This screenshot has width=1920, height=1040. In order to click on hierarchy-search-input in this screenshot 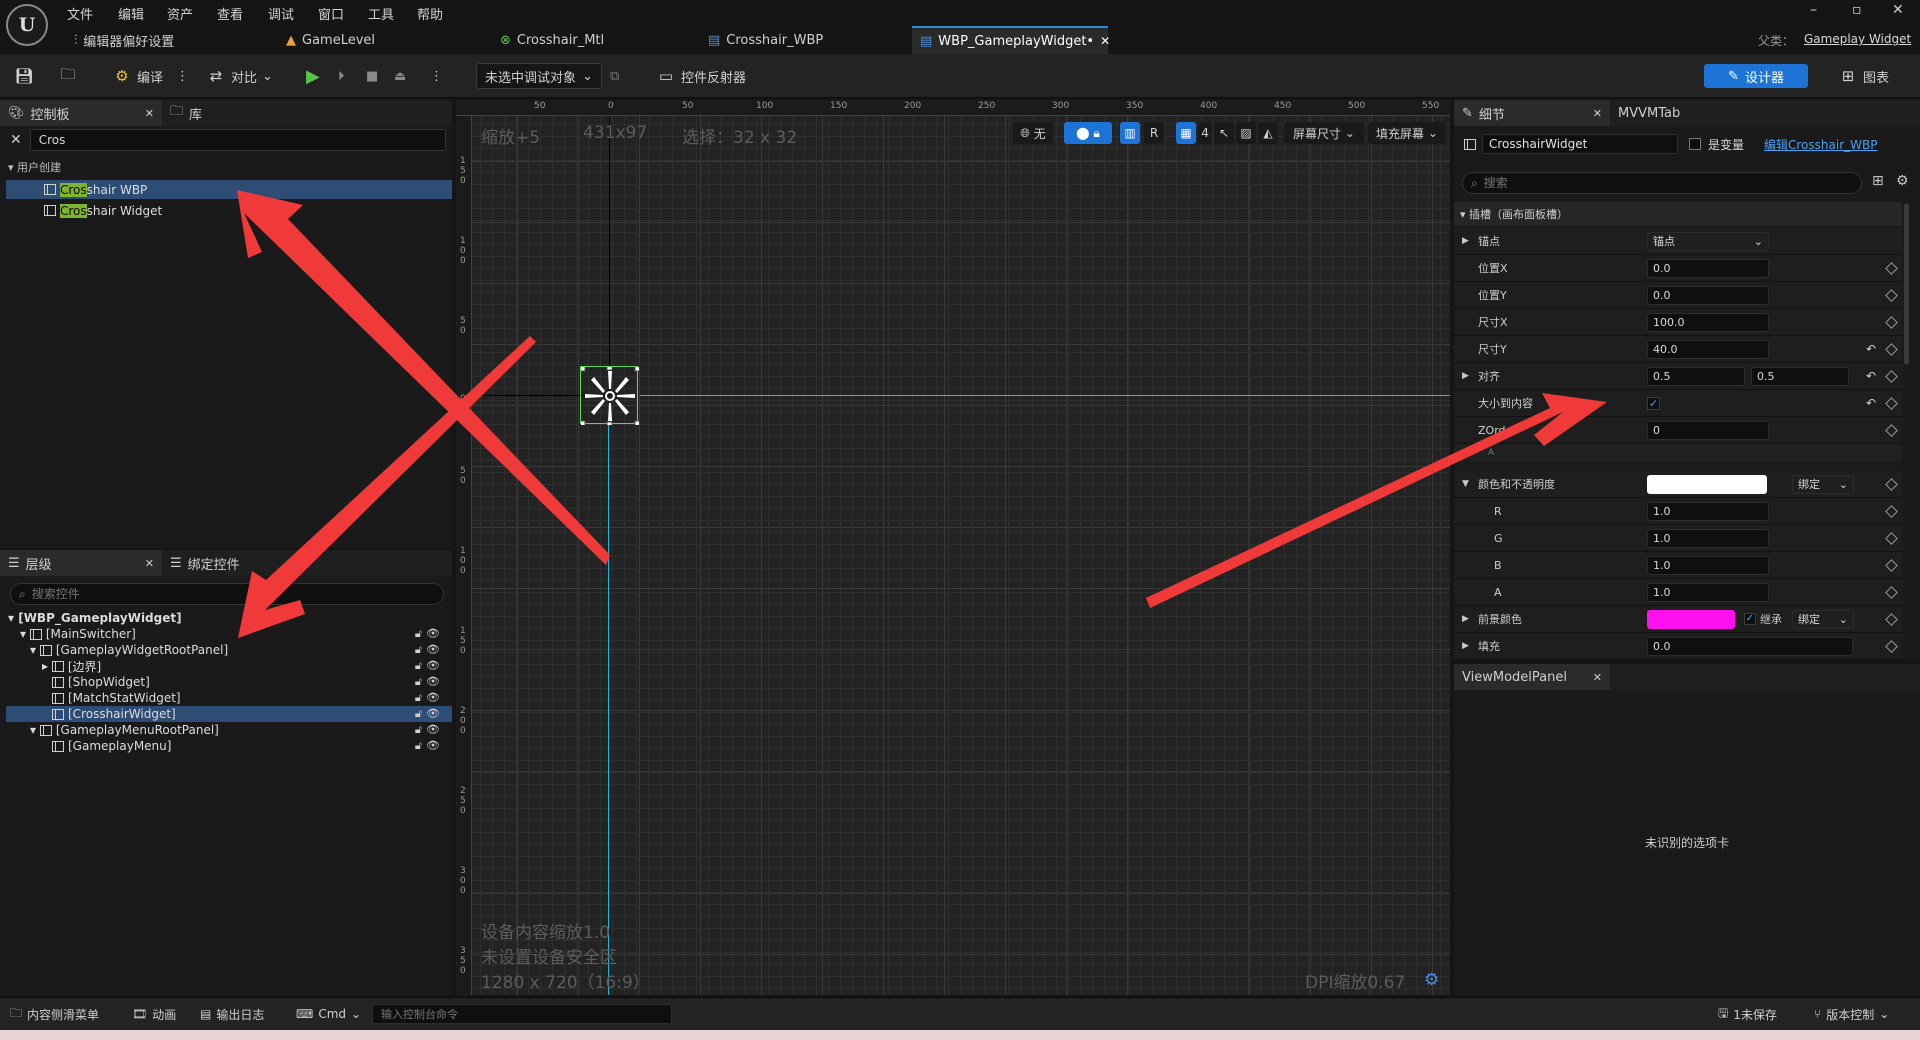, I will do `click(233, 594)`.